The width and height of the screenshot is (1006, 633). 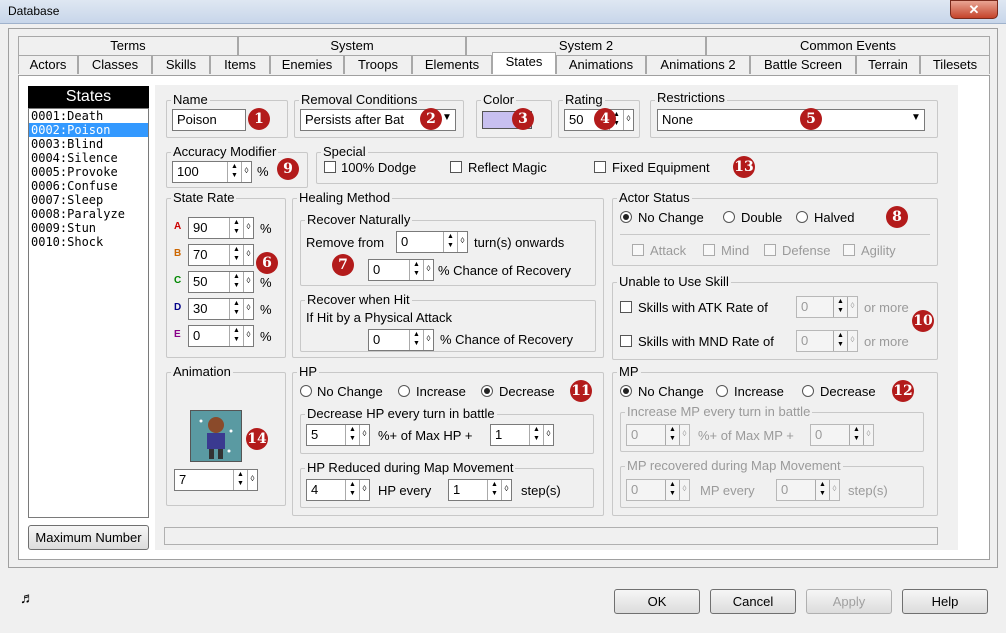 What do you see at coordinates (638, 250) in the screenshot?
I see `attack-checkbox` at bounding box center [638, 250].